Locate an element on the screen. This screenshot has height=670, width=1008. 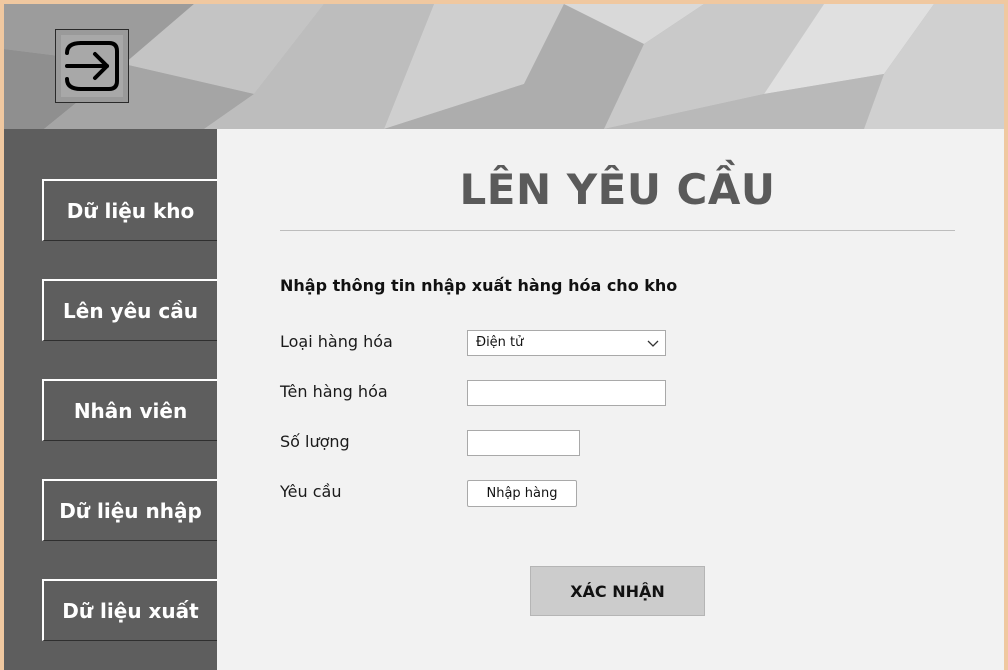
category-label: Loại hàng hóa is located at coordinates (336, 341).